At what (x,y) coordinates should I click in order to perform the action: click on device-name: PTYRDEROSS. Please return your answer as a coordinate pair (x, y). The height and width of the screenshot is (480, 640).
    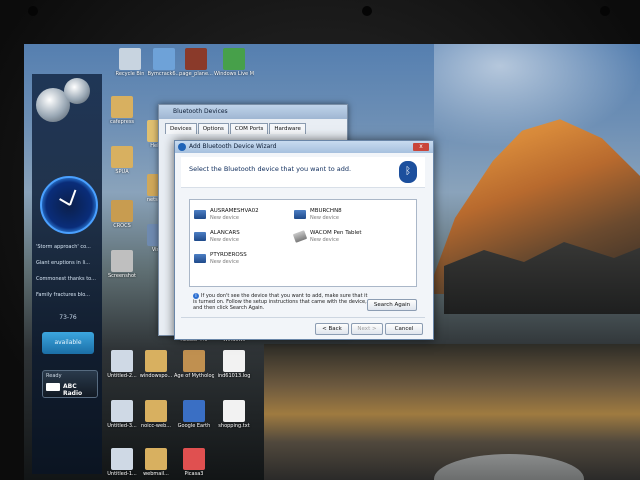
    Looking at the image, I should click on (228, 255).